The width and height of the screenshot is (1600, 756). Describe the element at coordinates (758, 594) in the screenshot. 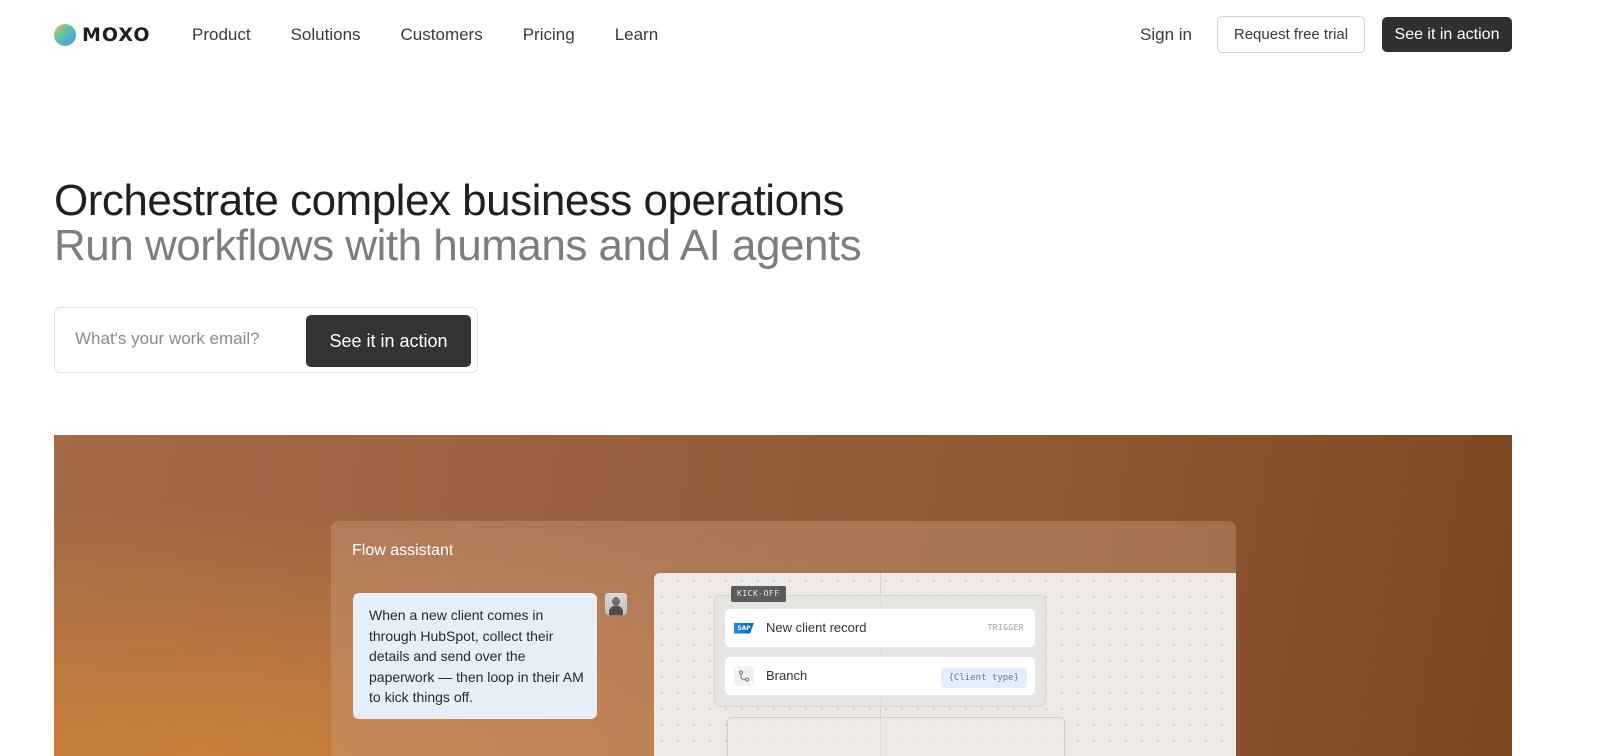

I see `kickoff-label: KICK-OFF` at that location.